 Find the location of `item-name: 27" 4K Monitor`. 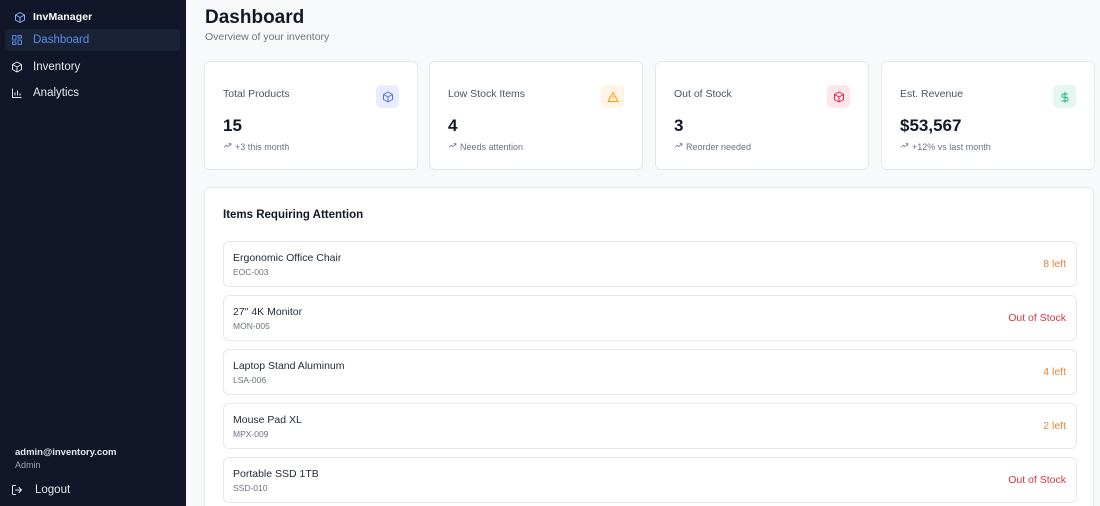

item-name: 27" 4K Monitor is located at coordinates (268, 312).